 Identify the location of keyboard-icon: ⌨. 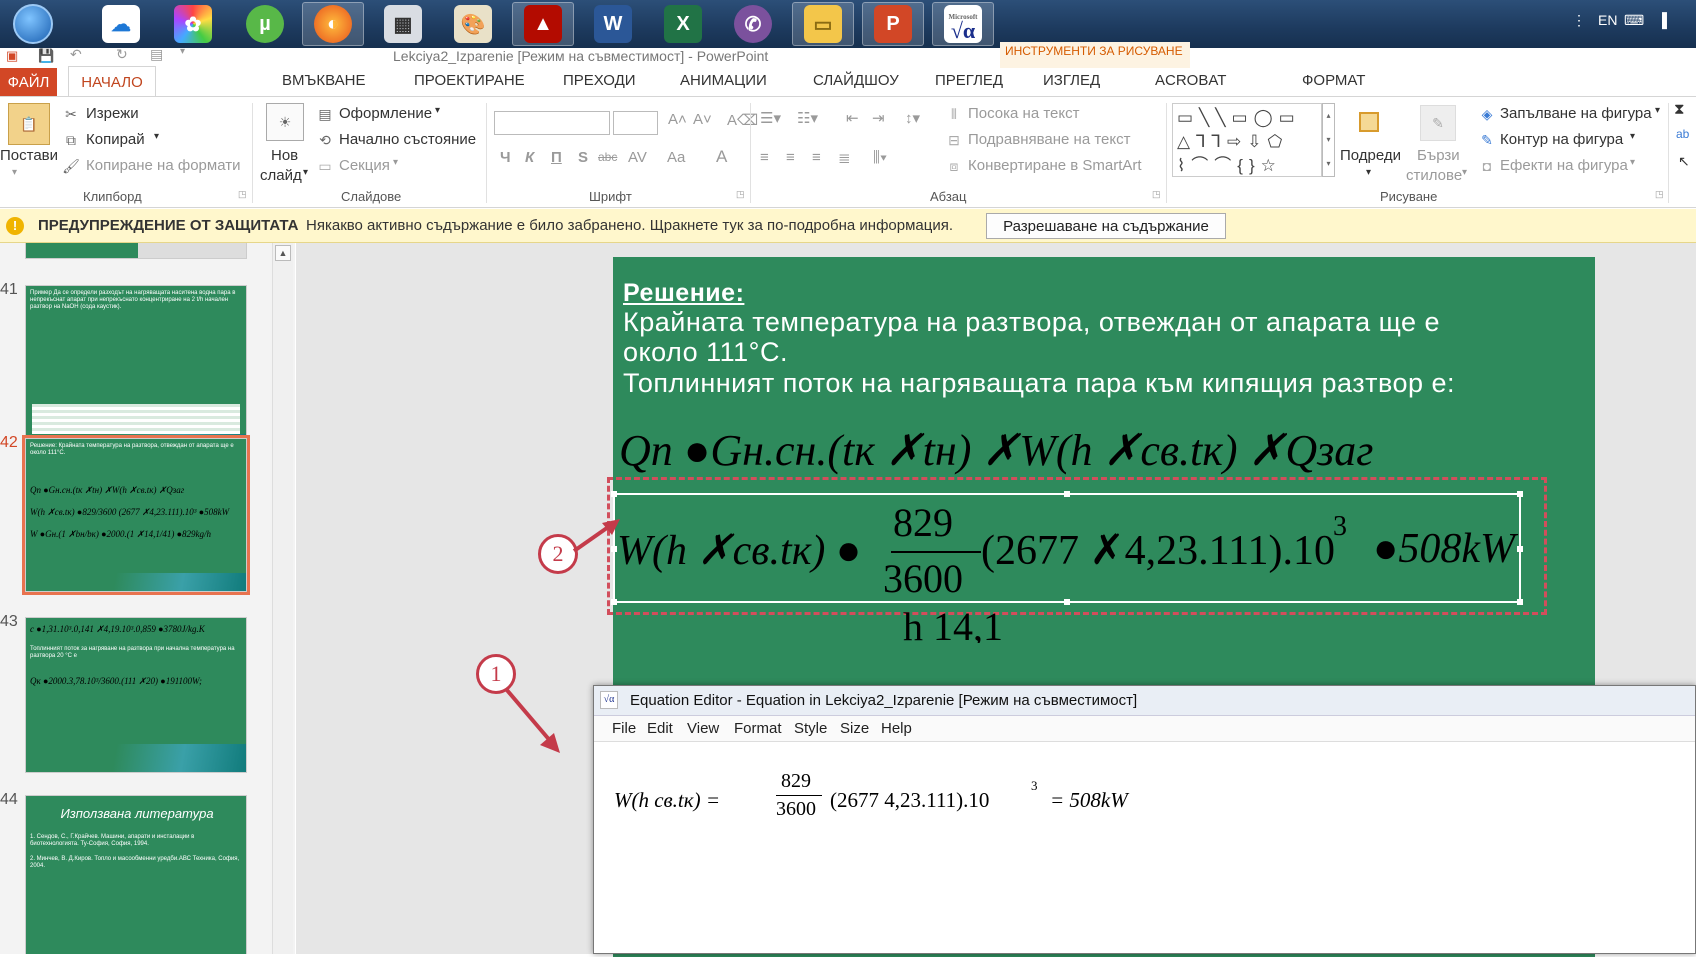
(1634, 20).